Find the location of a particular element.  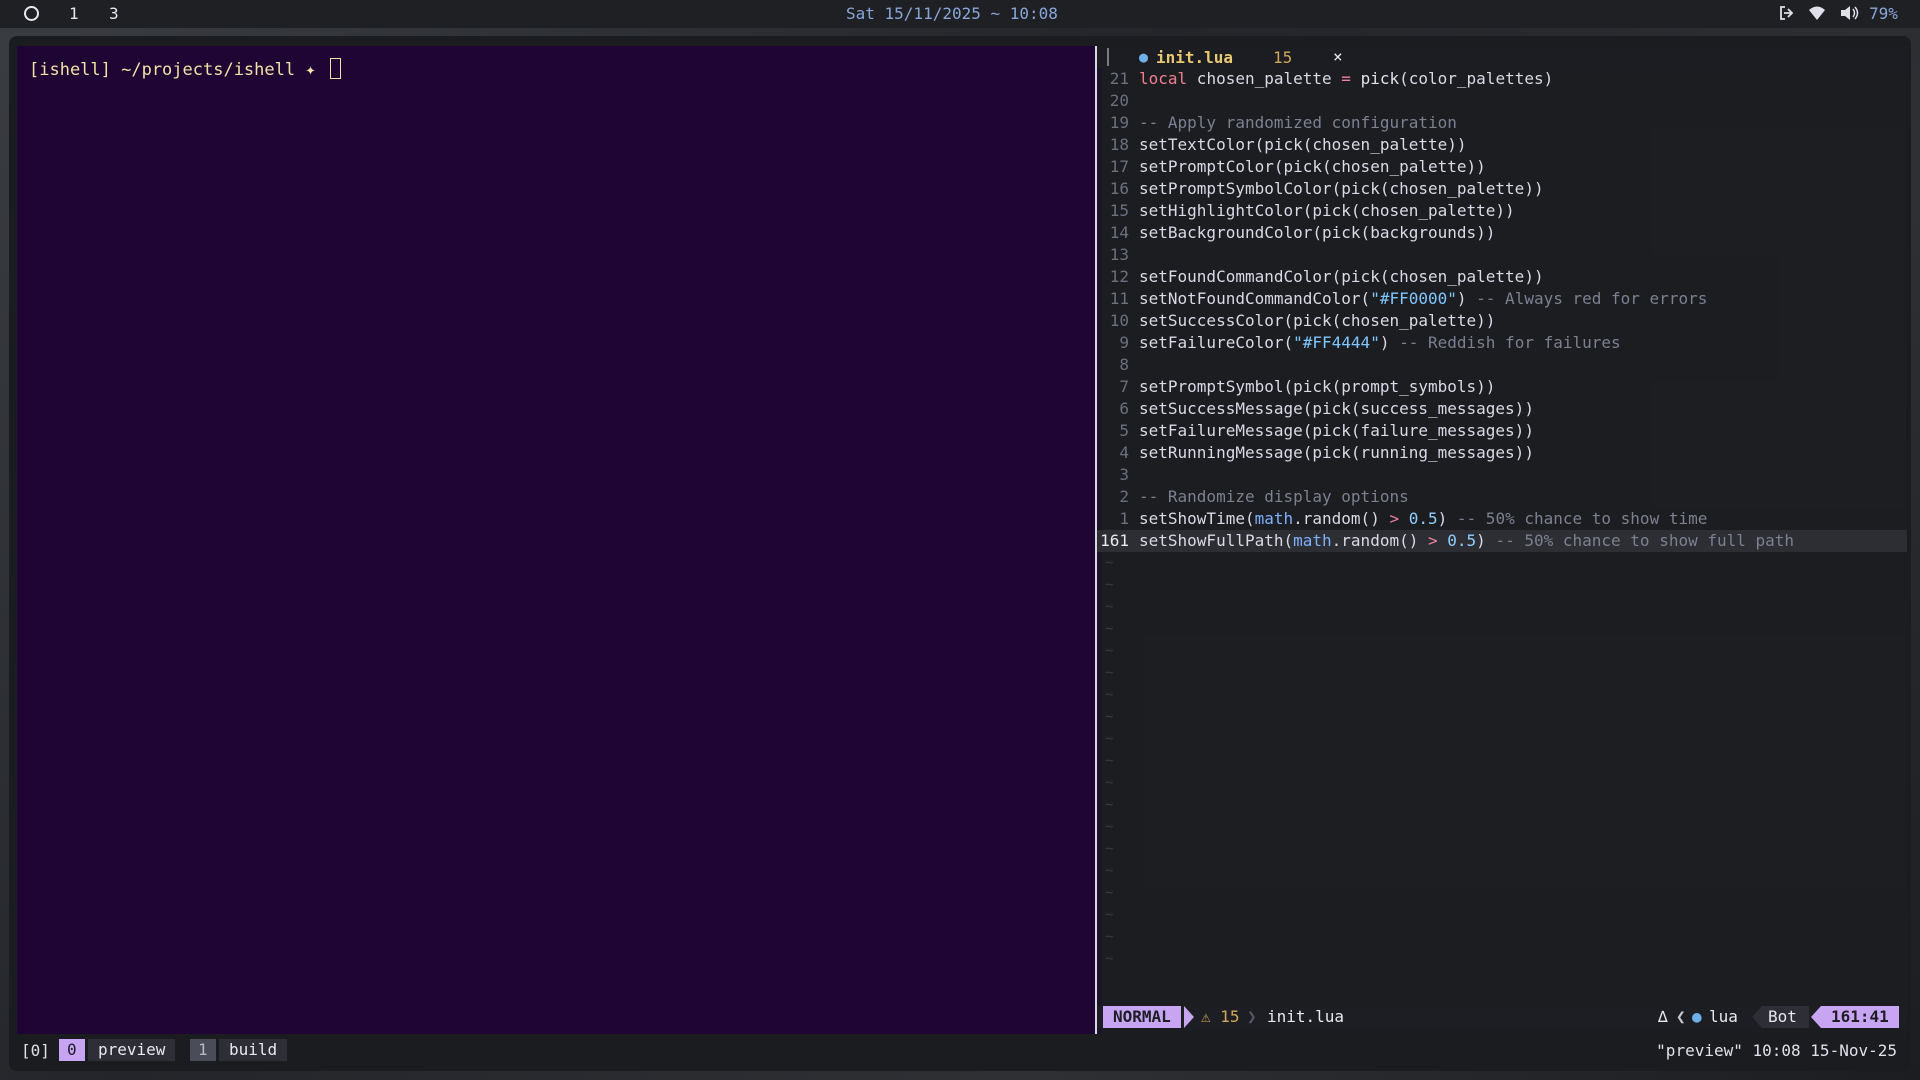

comment-errors: -- Always red for errors is located at coordinates (1592, 298).